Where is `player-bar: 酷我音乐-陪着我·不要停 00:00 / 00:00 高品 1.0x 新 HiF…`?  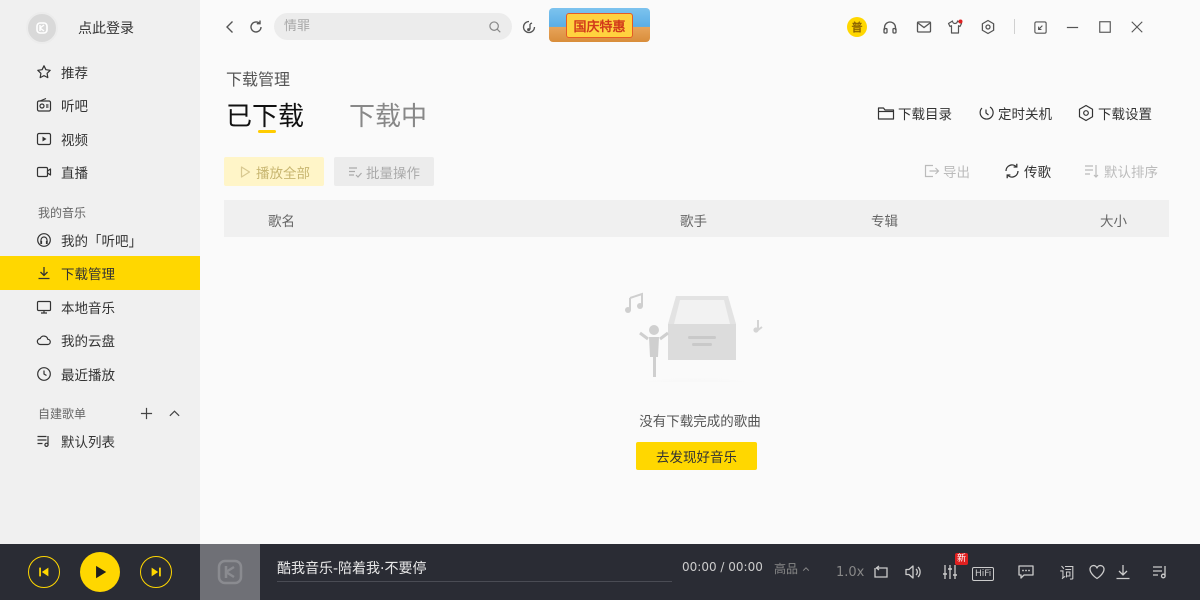 player-bar: 酷我音乐-陪着我·不要停 00:00 / 00:00 高品 1.0x 新 HiF… is located at coordinates (600, 572).